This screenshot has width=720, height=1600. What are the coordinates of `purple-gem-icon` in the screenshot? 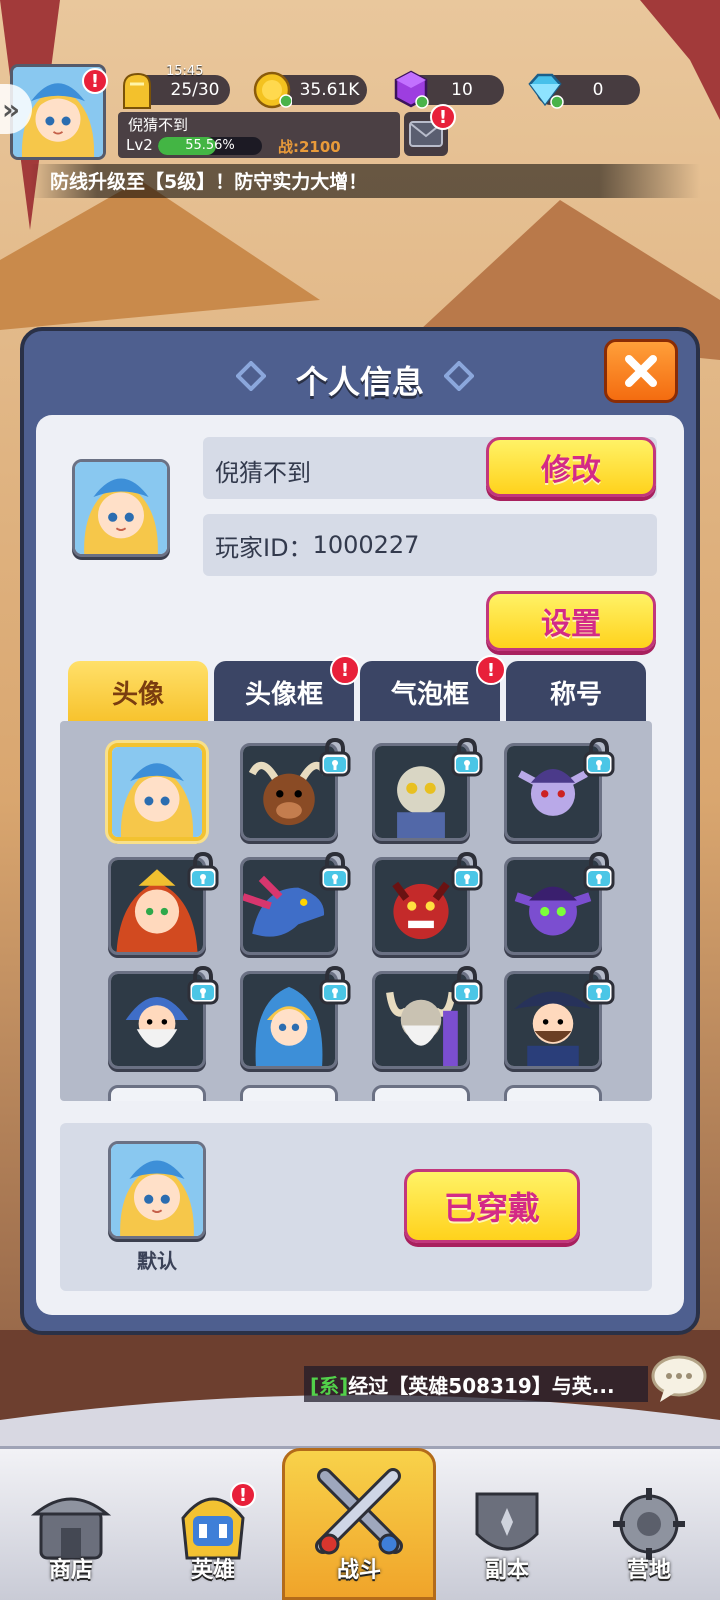 It's located at (411, 89).